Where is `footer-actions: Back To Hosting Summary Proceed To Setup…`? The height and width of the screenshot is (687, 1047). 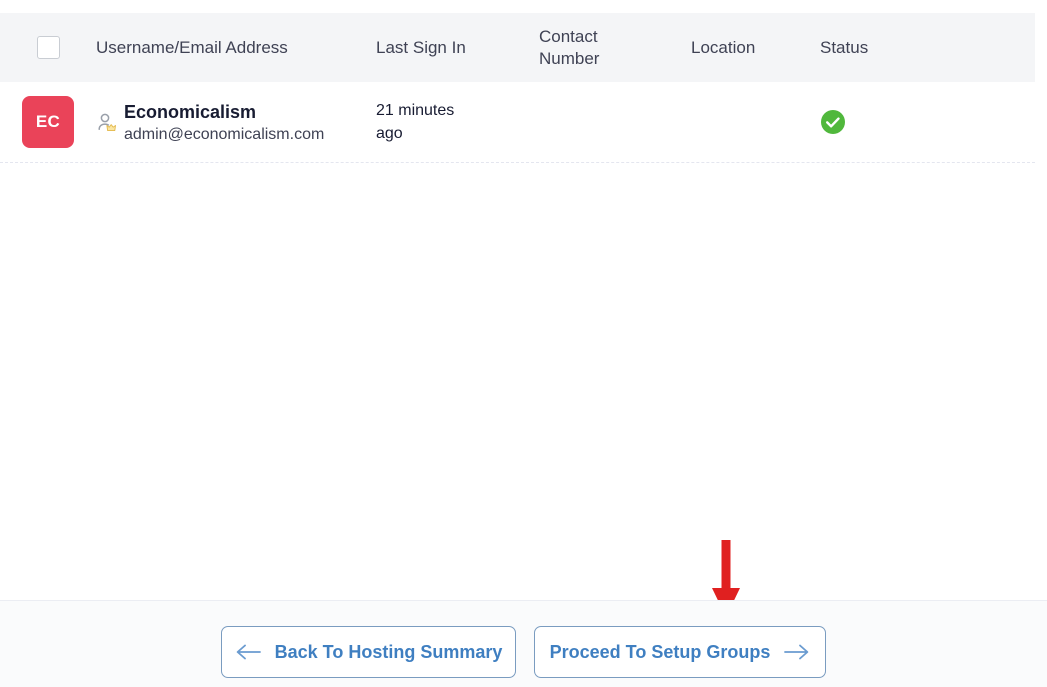
footer-actions: Back To Hosting Summary Proceed To Setup… is located at coordinates (523, 643).